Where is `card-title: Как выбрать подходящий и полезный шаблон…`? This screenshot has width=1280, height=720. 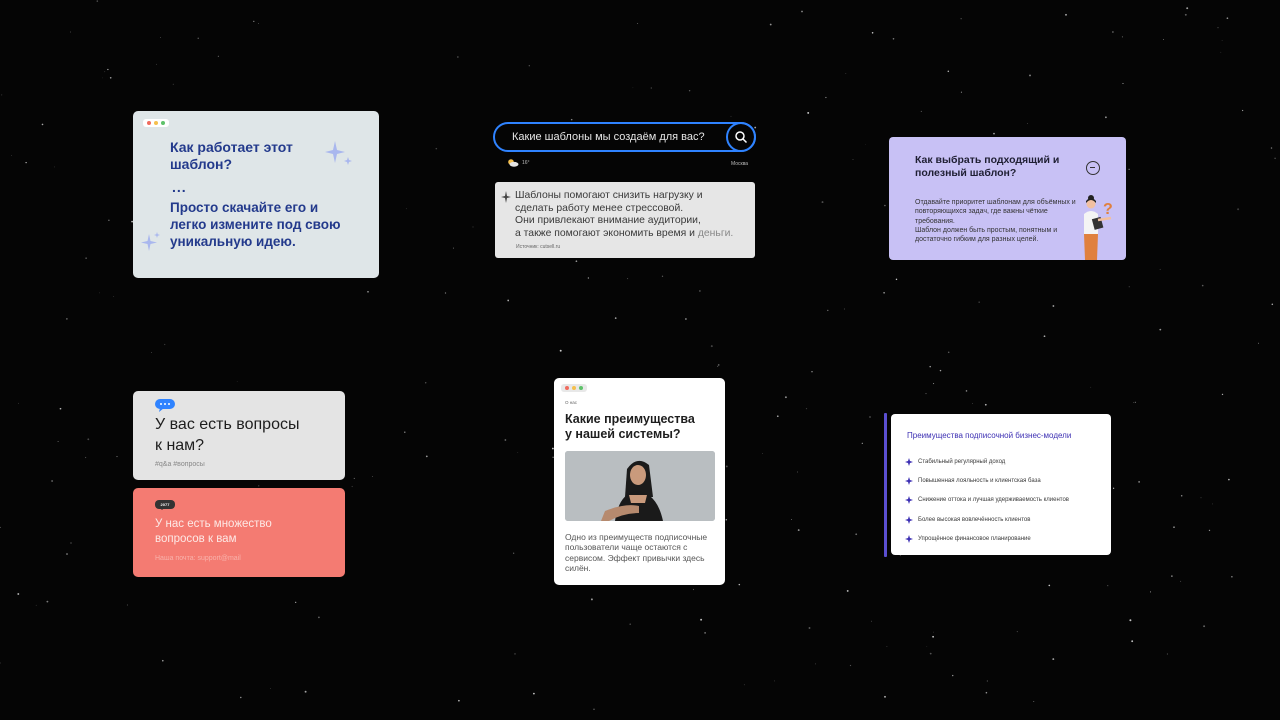 card-title: Как выбрать подходящий и полезный шаблон… is located at coordinates (987, 166).